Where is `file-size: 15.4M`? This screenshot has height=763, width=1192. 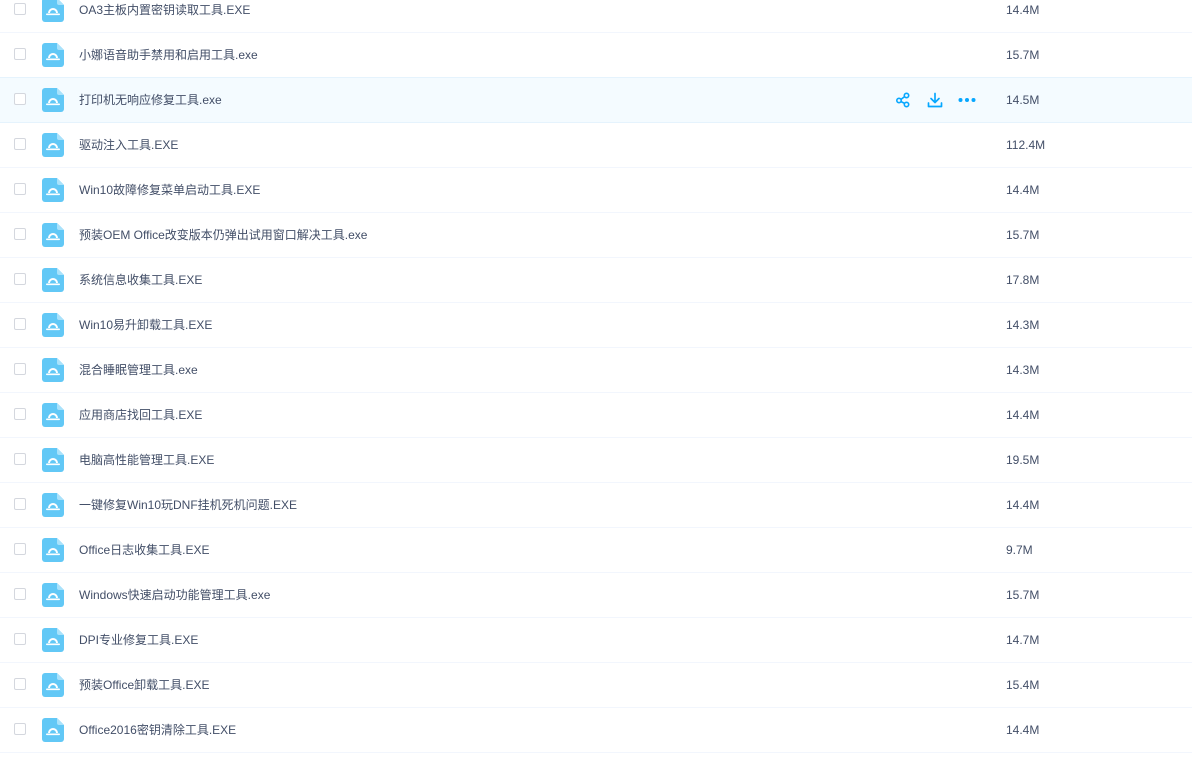 file-size: 15.4M is located at coordinates (1023, 685).